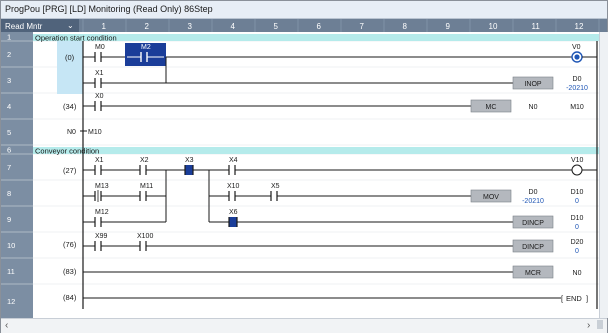  Describe the element at coordinates (70, 244) in the screenshot. I see `step-number: (76)` at that location.